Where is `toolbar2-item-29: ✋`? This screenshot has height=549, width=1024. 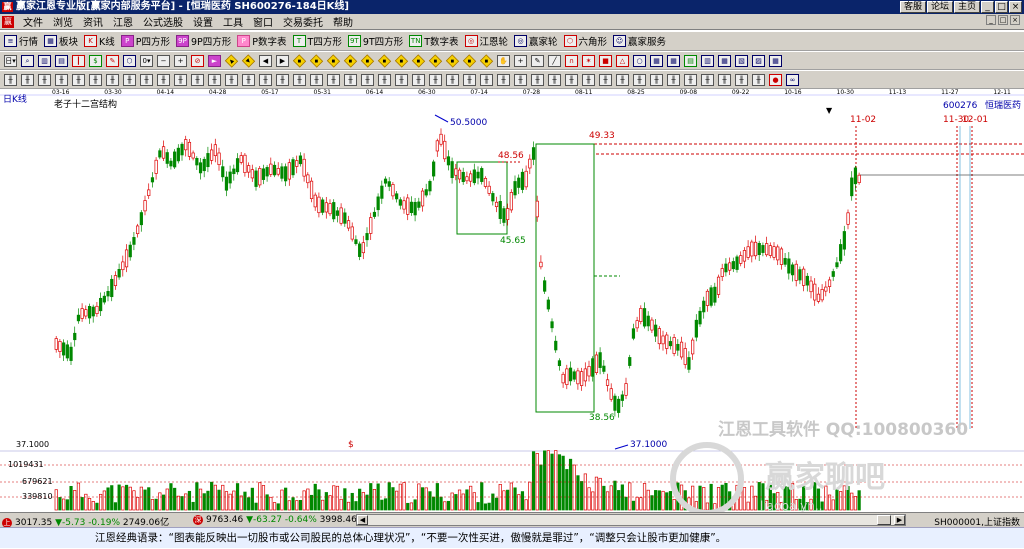
toolbar2-item-29: ✋ is located at coordinates (504, 60).